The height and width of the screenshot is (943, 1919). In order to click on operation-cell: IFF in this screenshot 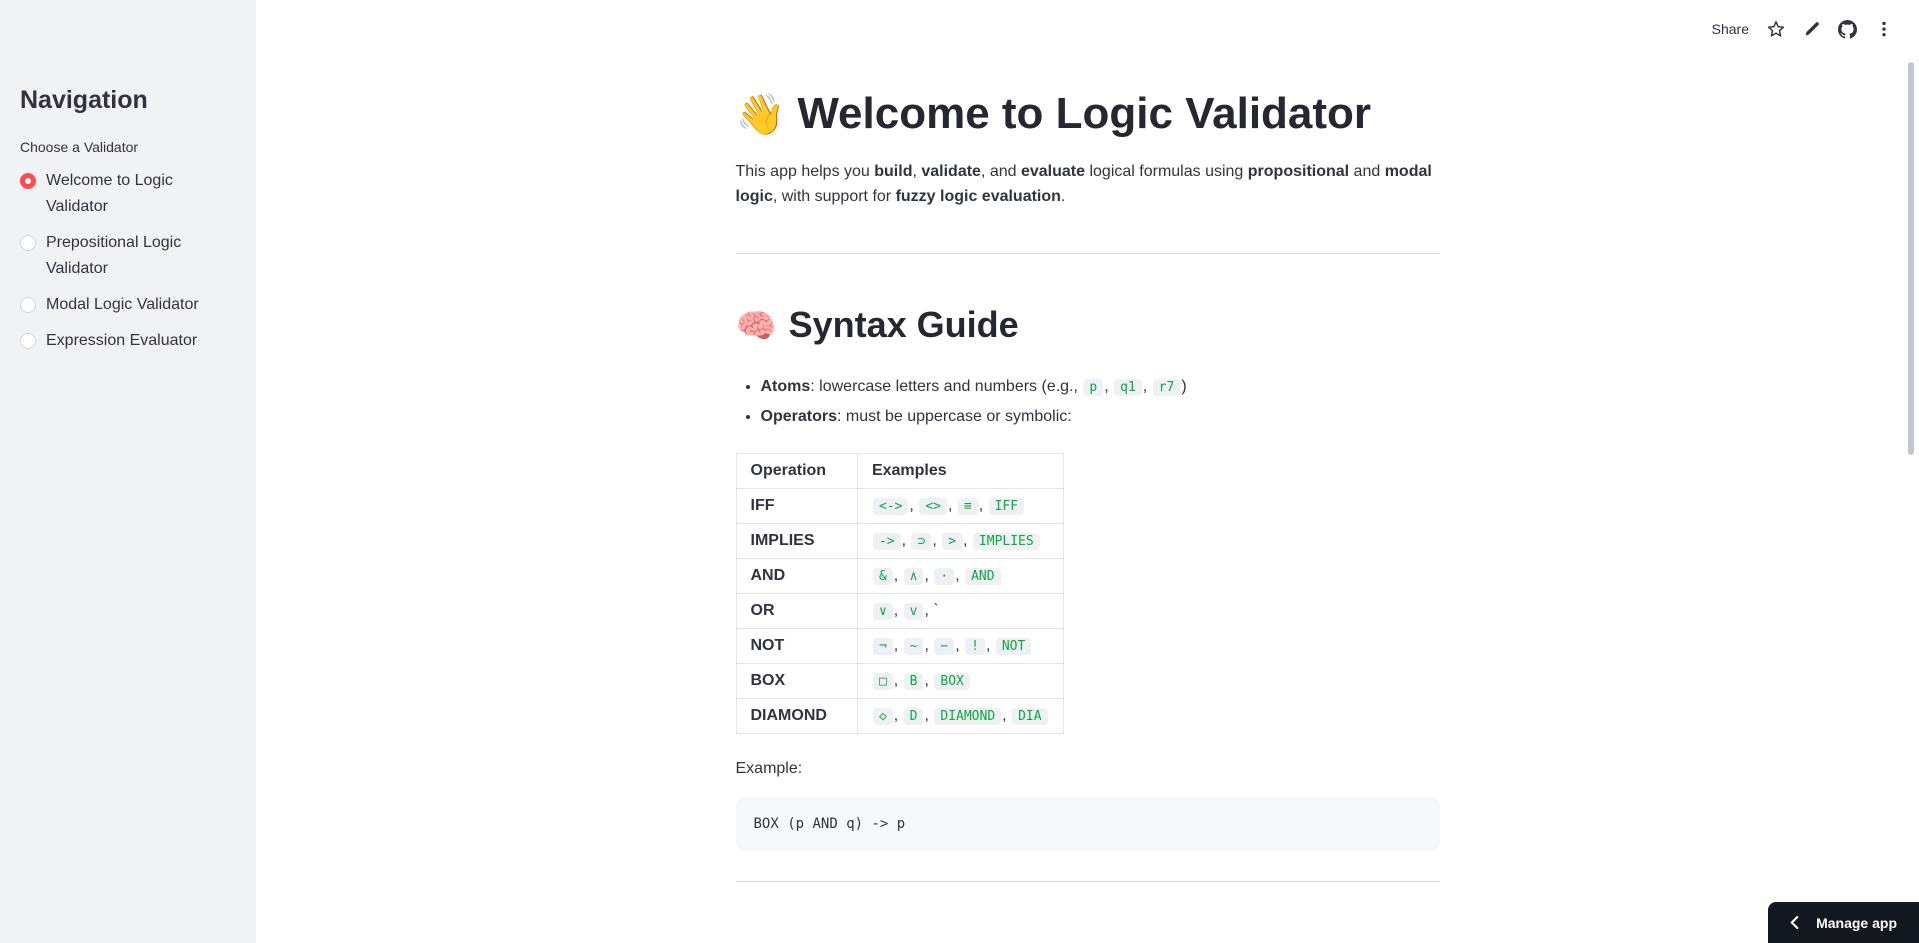, I will do `click(796, 505)`.